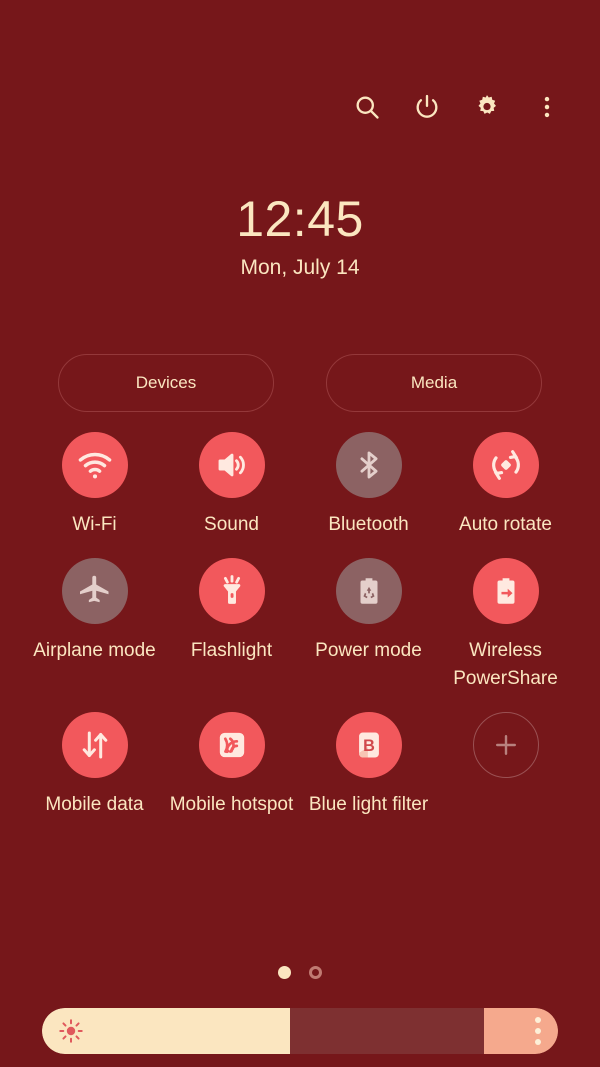  I want to click on airplane-icon, so click(94, 590).